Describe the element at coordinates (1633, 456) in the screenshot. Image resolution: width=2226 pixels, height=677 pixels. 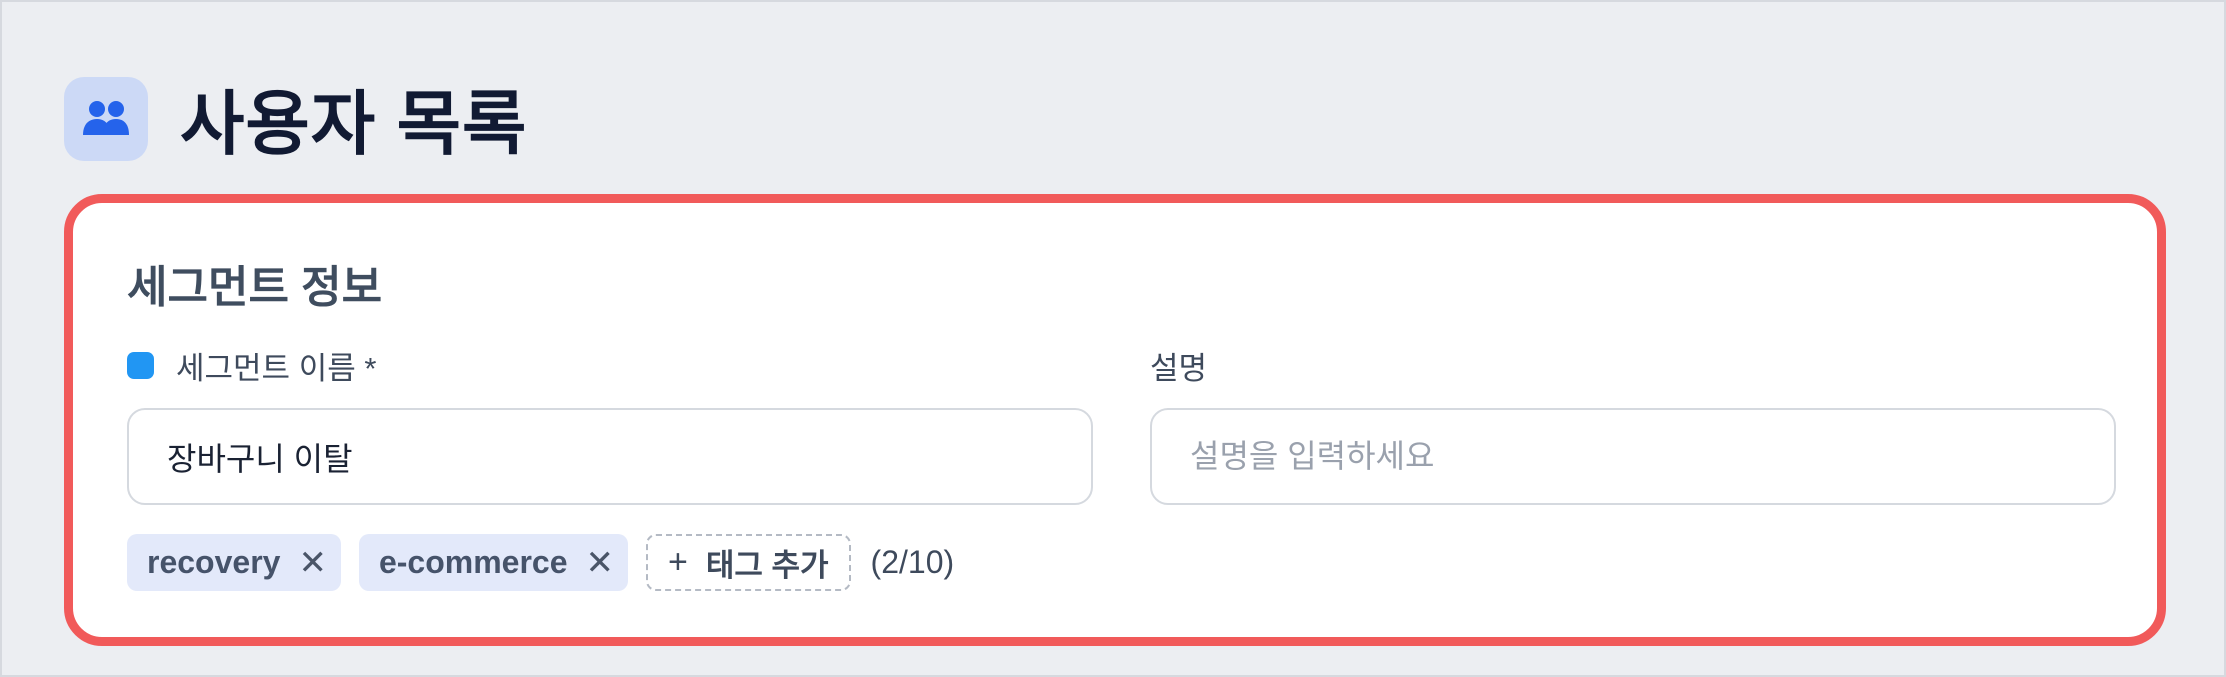
I see `description-input` at that location.